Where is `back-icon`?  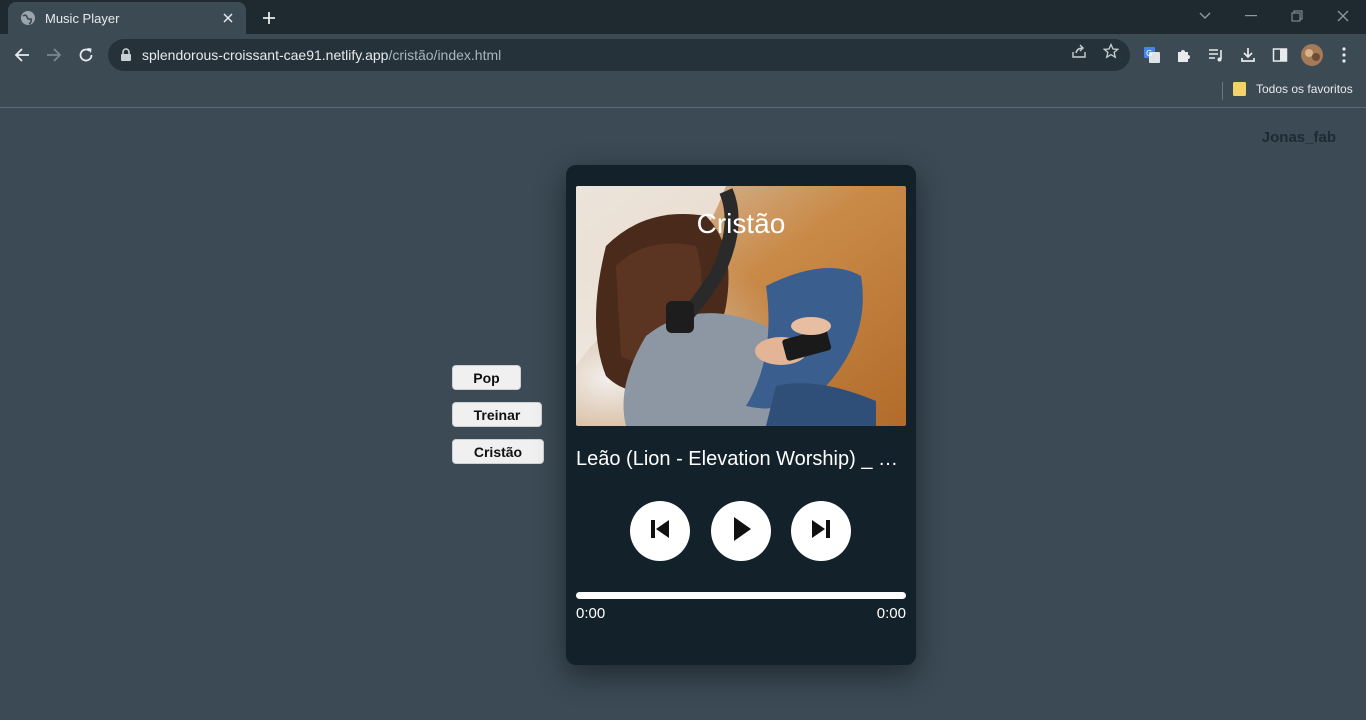
back-icon is located at coordinates (22, 55).